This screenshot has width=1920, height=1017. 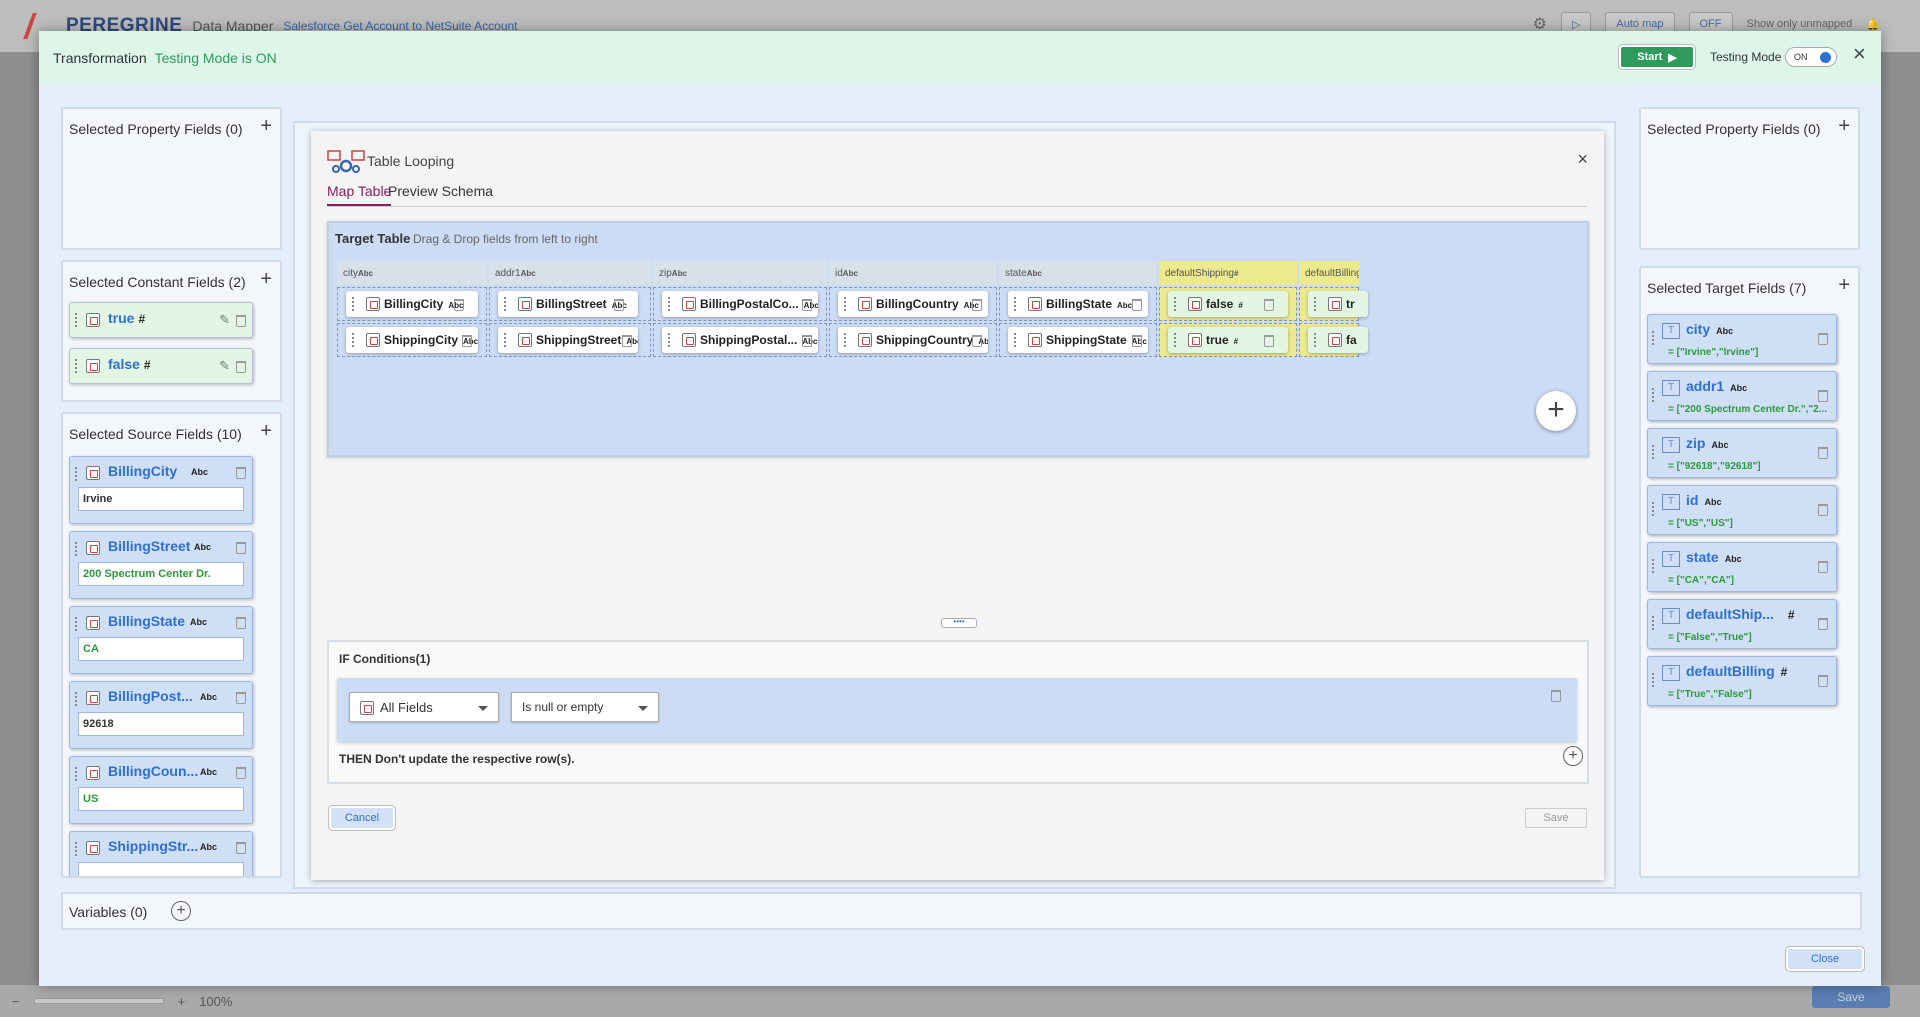 I want to click on target-field: Tstate Abc = ["CA","CA"], so click(x=1742, y=567).